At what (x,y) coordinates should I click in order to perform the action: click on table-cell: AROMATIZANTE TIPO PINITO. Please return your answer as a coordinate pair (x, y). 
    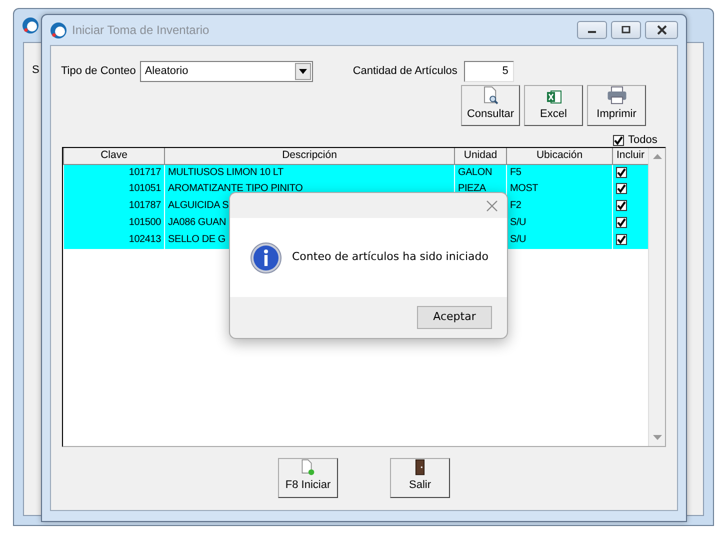
    Looking at the image, I should click on (235, 188).